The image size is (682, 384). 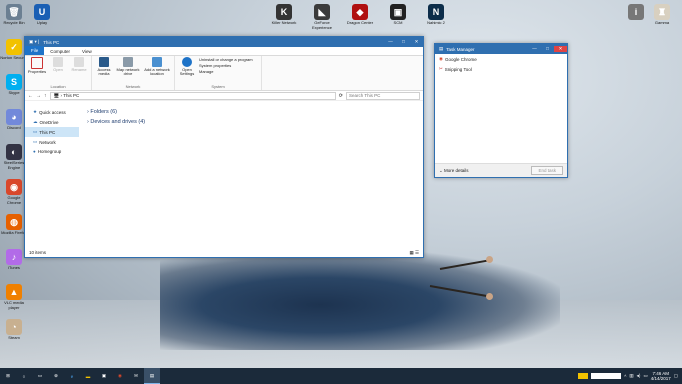 What do you see at coordinates (501, 69) in the screenshot?
I see `task-item-snipping-tool: ✂ Snipping Tool` at bounding box center [501, 69].